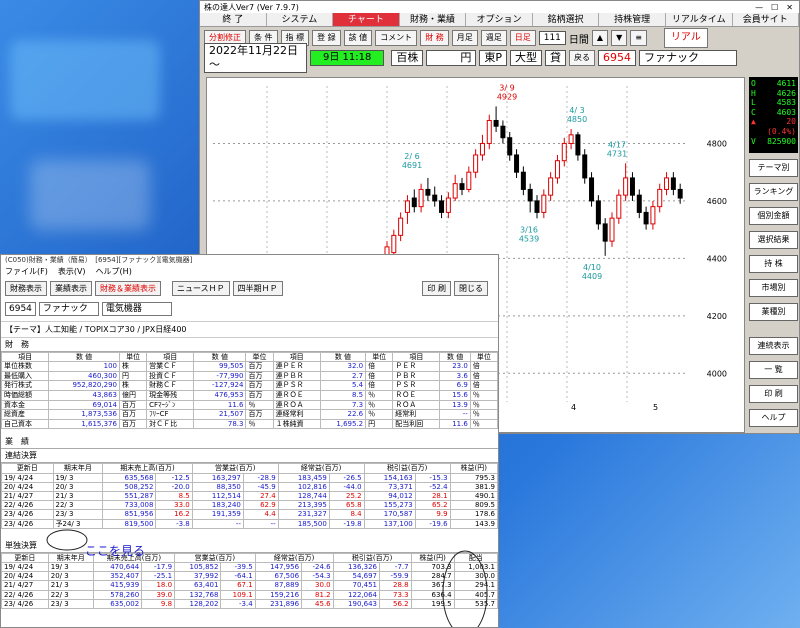 The width and height of the screenshot is (800, 628). Describe the element at coordinates (233, 19) in the screenshot. I see `menu-item: 終 了` at that location.